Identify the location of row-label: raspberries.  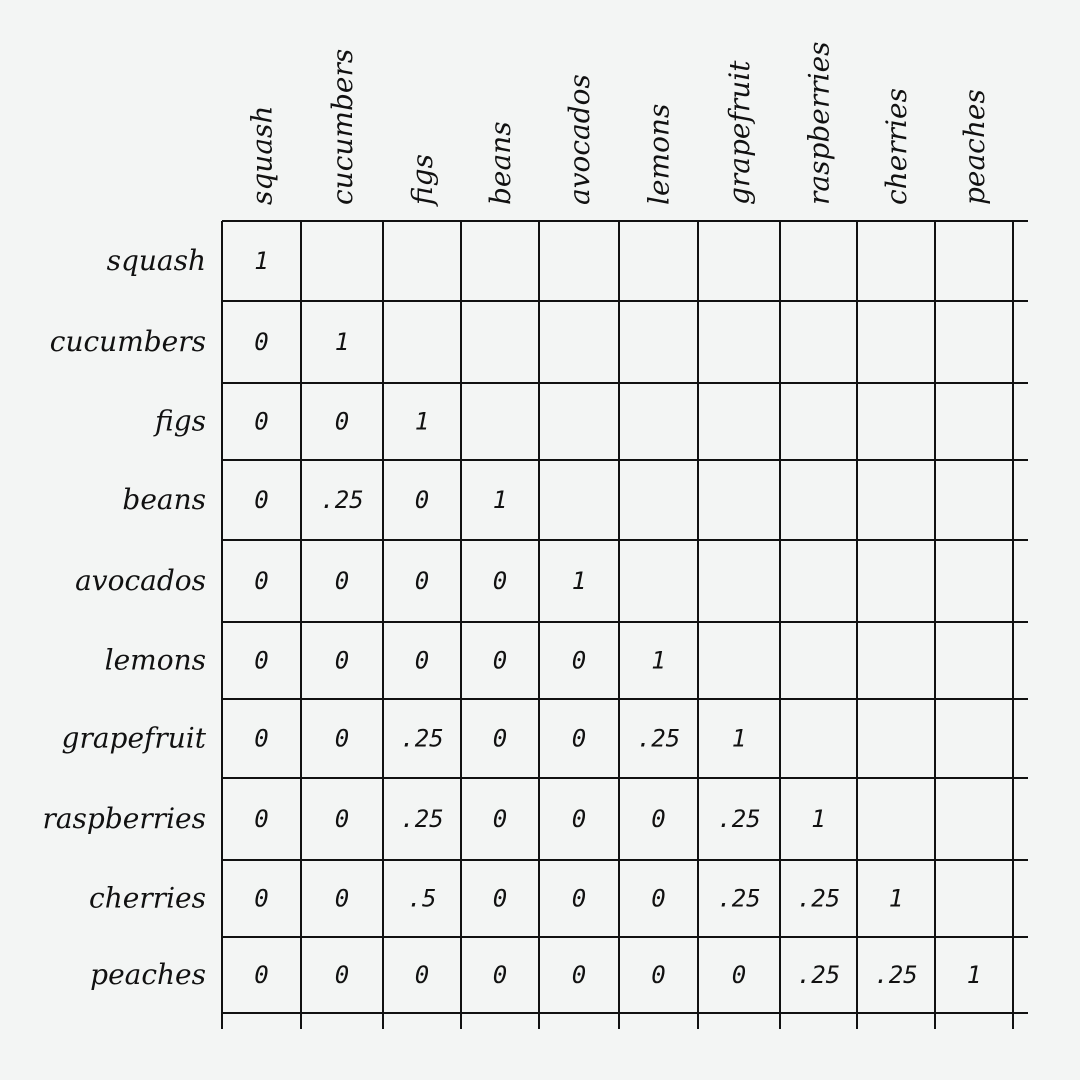
(124, 818).